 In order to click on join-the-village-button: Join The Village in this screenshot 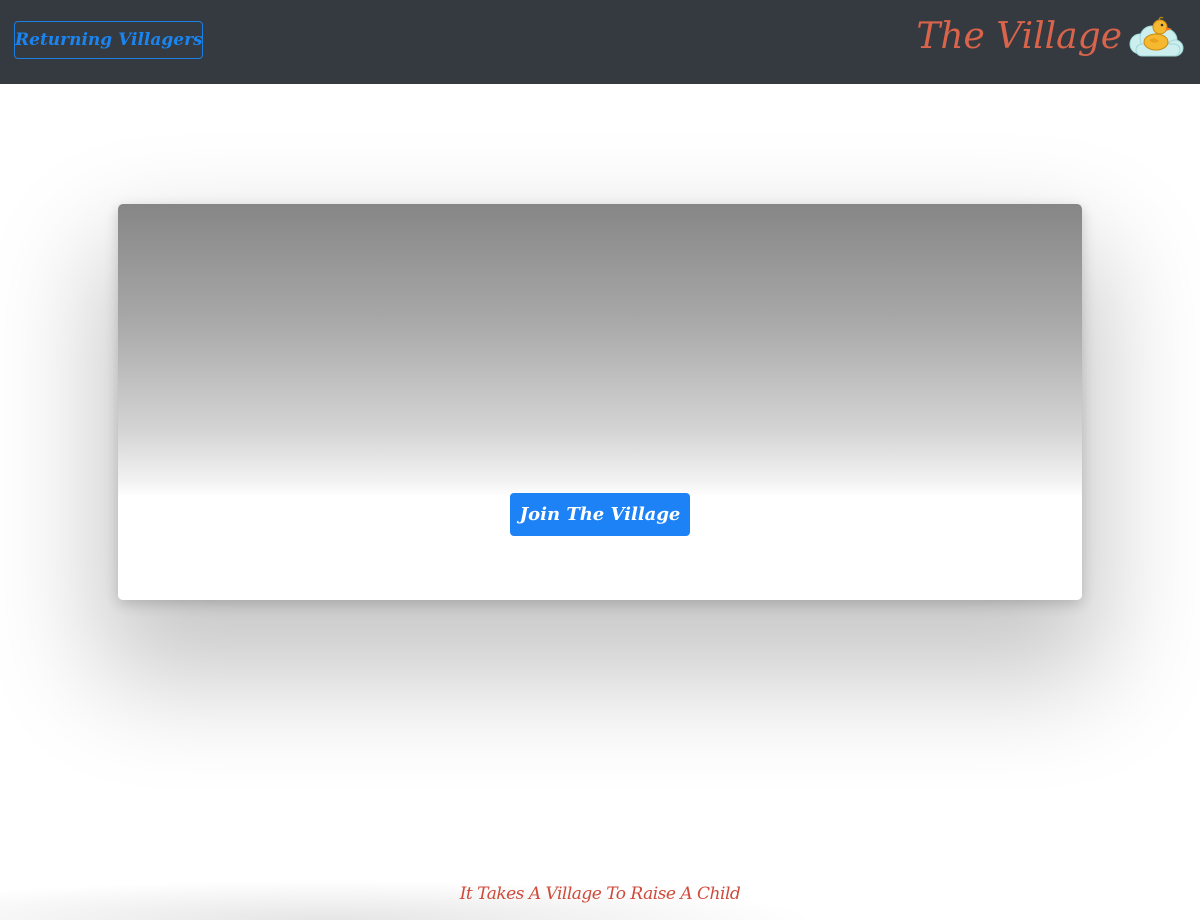, I will do `click(600, 514)`.